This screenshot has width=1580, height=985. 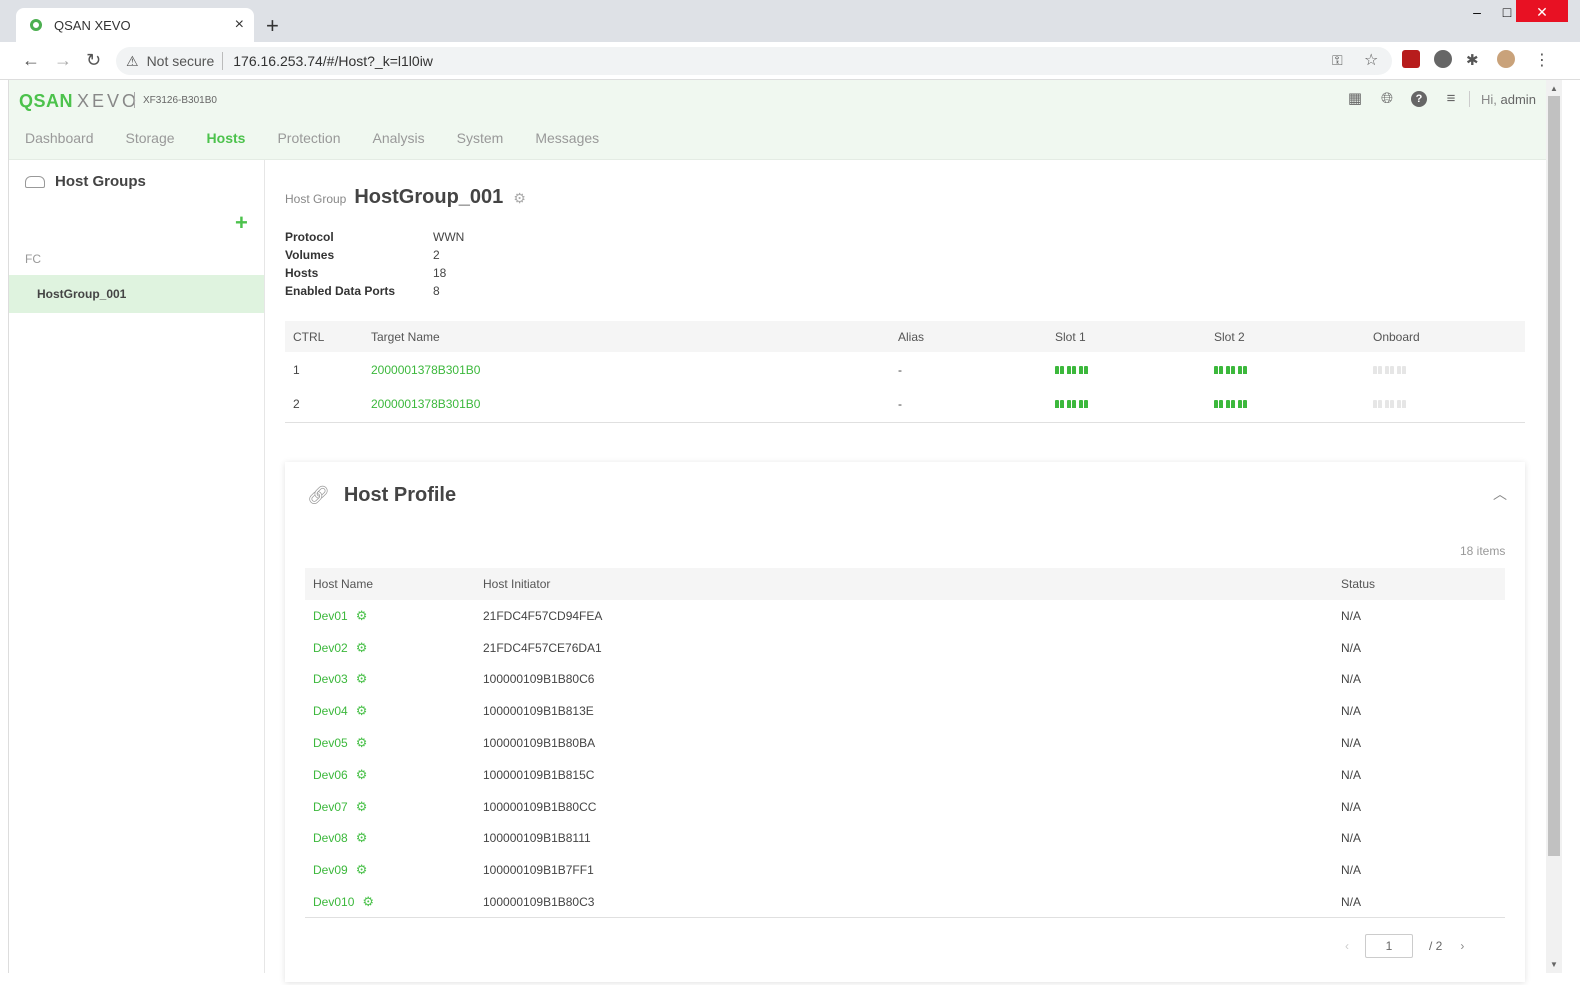 What do you see at coordinates (1285, 336) in the screenshot?
I see `column-header: Slot 2` at bounding box center [1285, 336].